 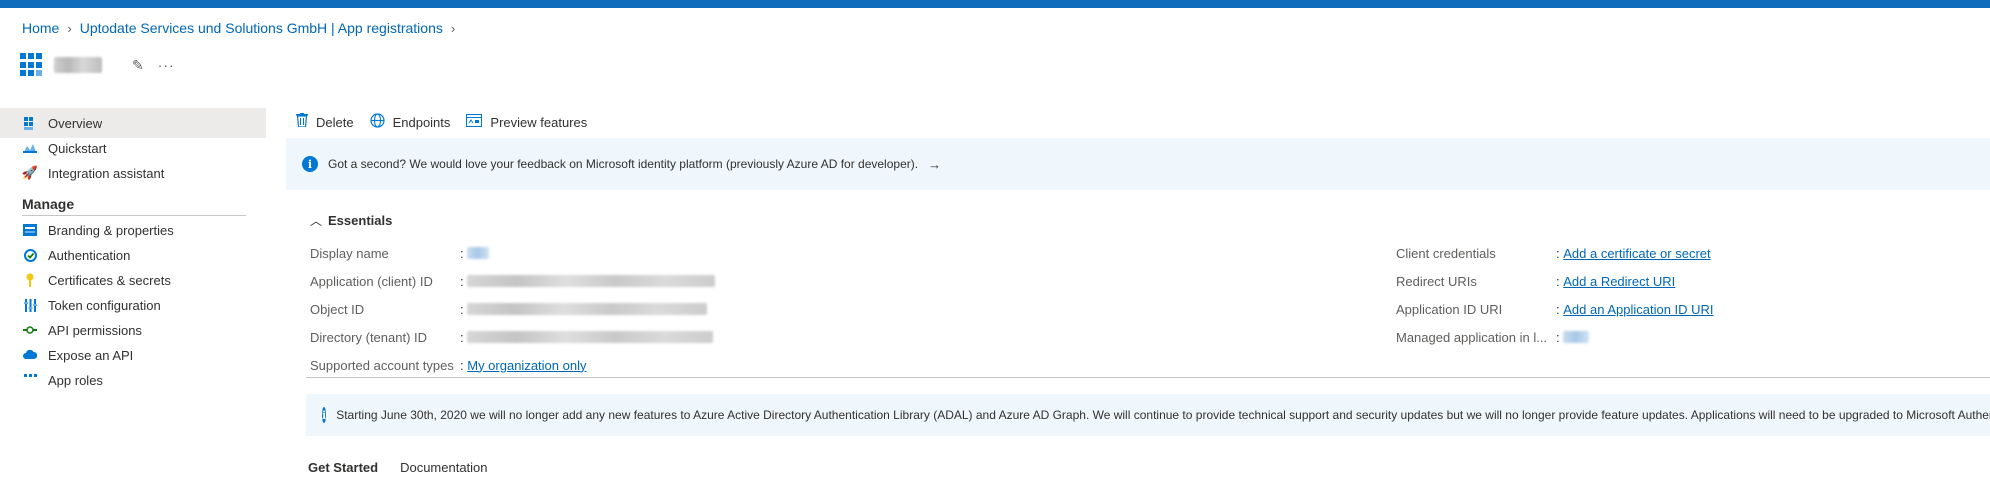 What do you see at coordinates (75, 123) in the screenshot?
I see `sidebar-item-label: Overview` at bounding box center [75, 123].